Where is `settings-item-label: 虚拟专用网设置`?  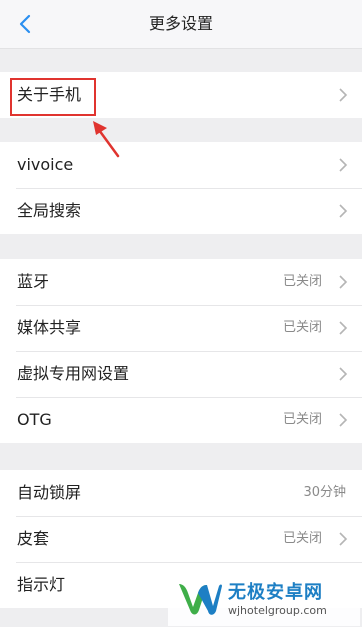 settings-item-label: 虚拟专用网设置 is located at coordinates (73, 373).